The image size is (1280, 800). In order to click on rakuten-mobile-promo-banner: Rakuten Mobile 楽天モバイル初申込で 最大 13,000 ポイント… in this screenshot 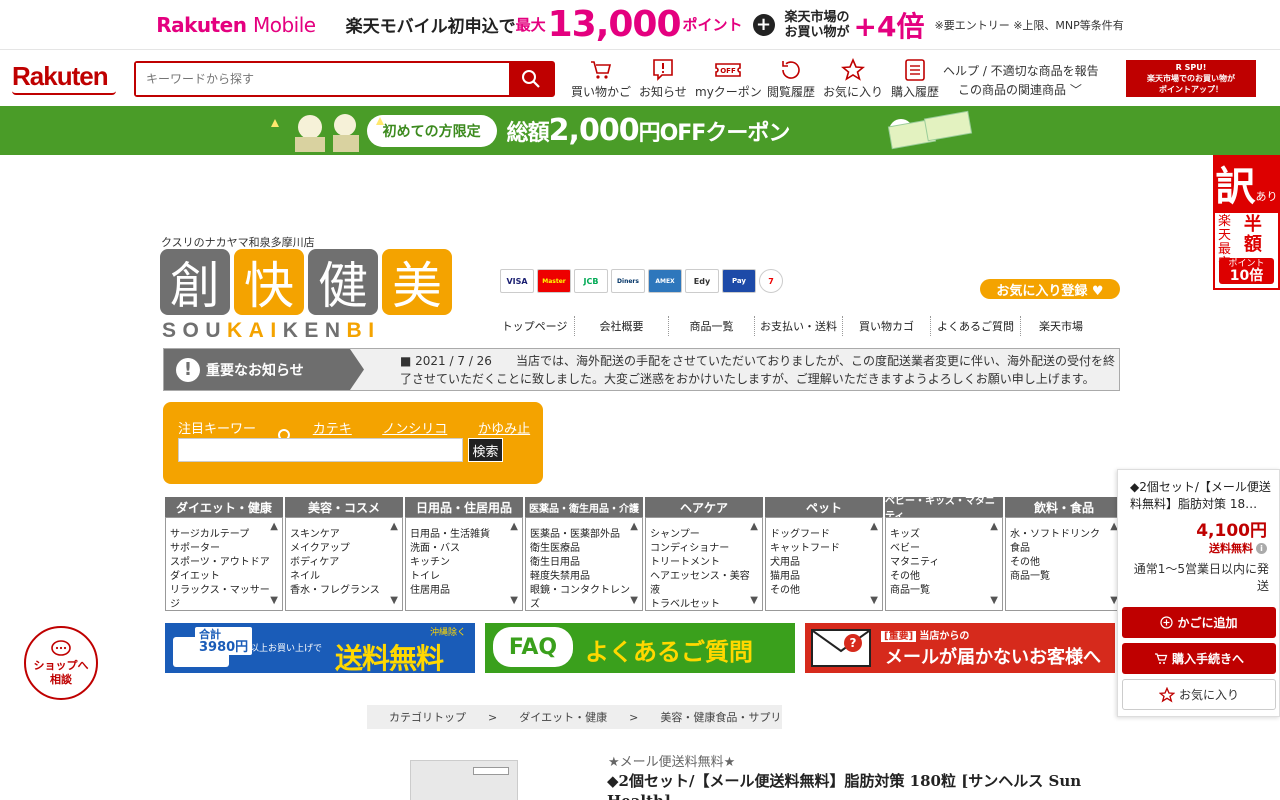, I will do `click(640, 25)`.